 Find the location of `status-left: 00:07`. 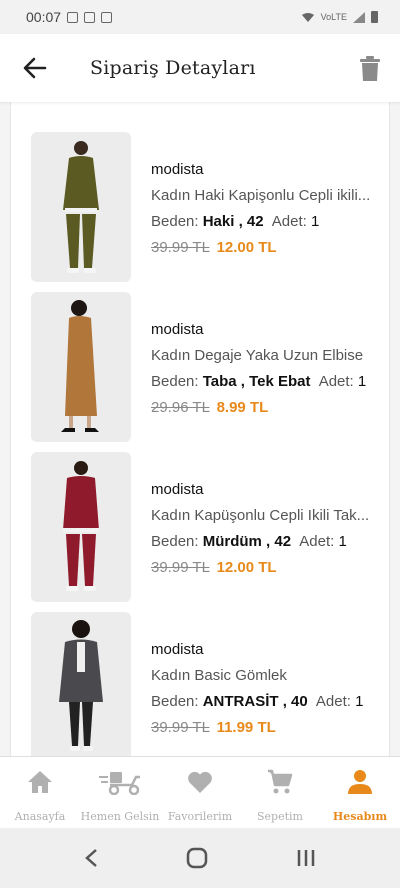

status-left: 00:07 is located at coordinates (69, 17).